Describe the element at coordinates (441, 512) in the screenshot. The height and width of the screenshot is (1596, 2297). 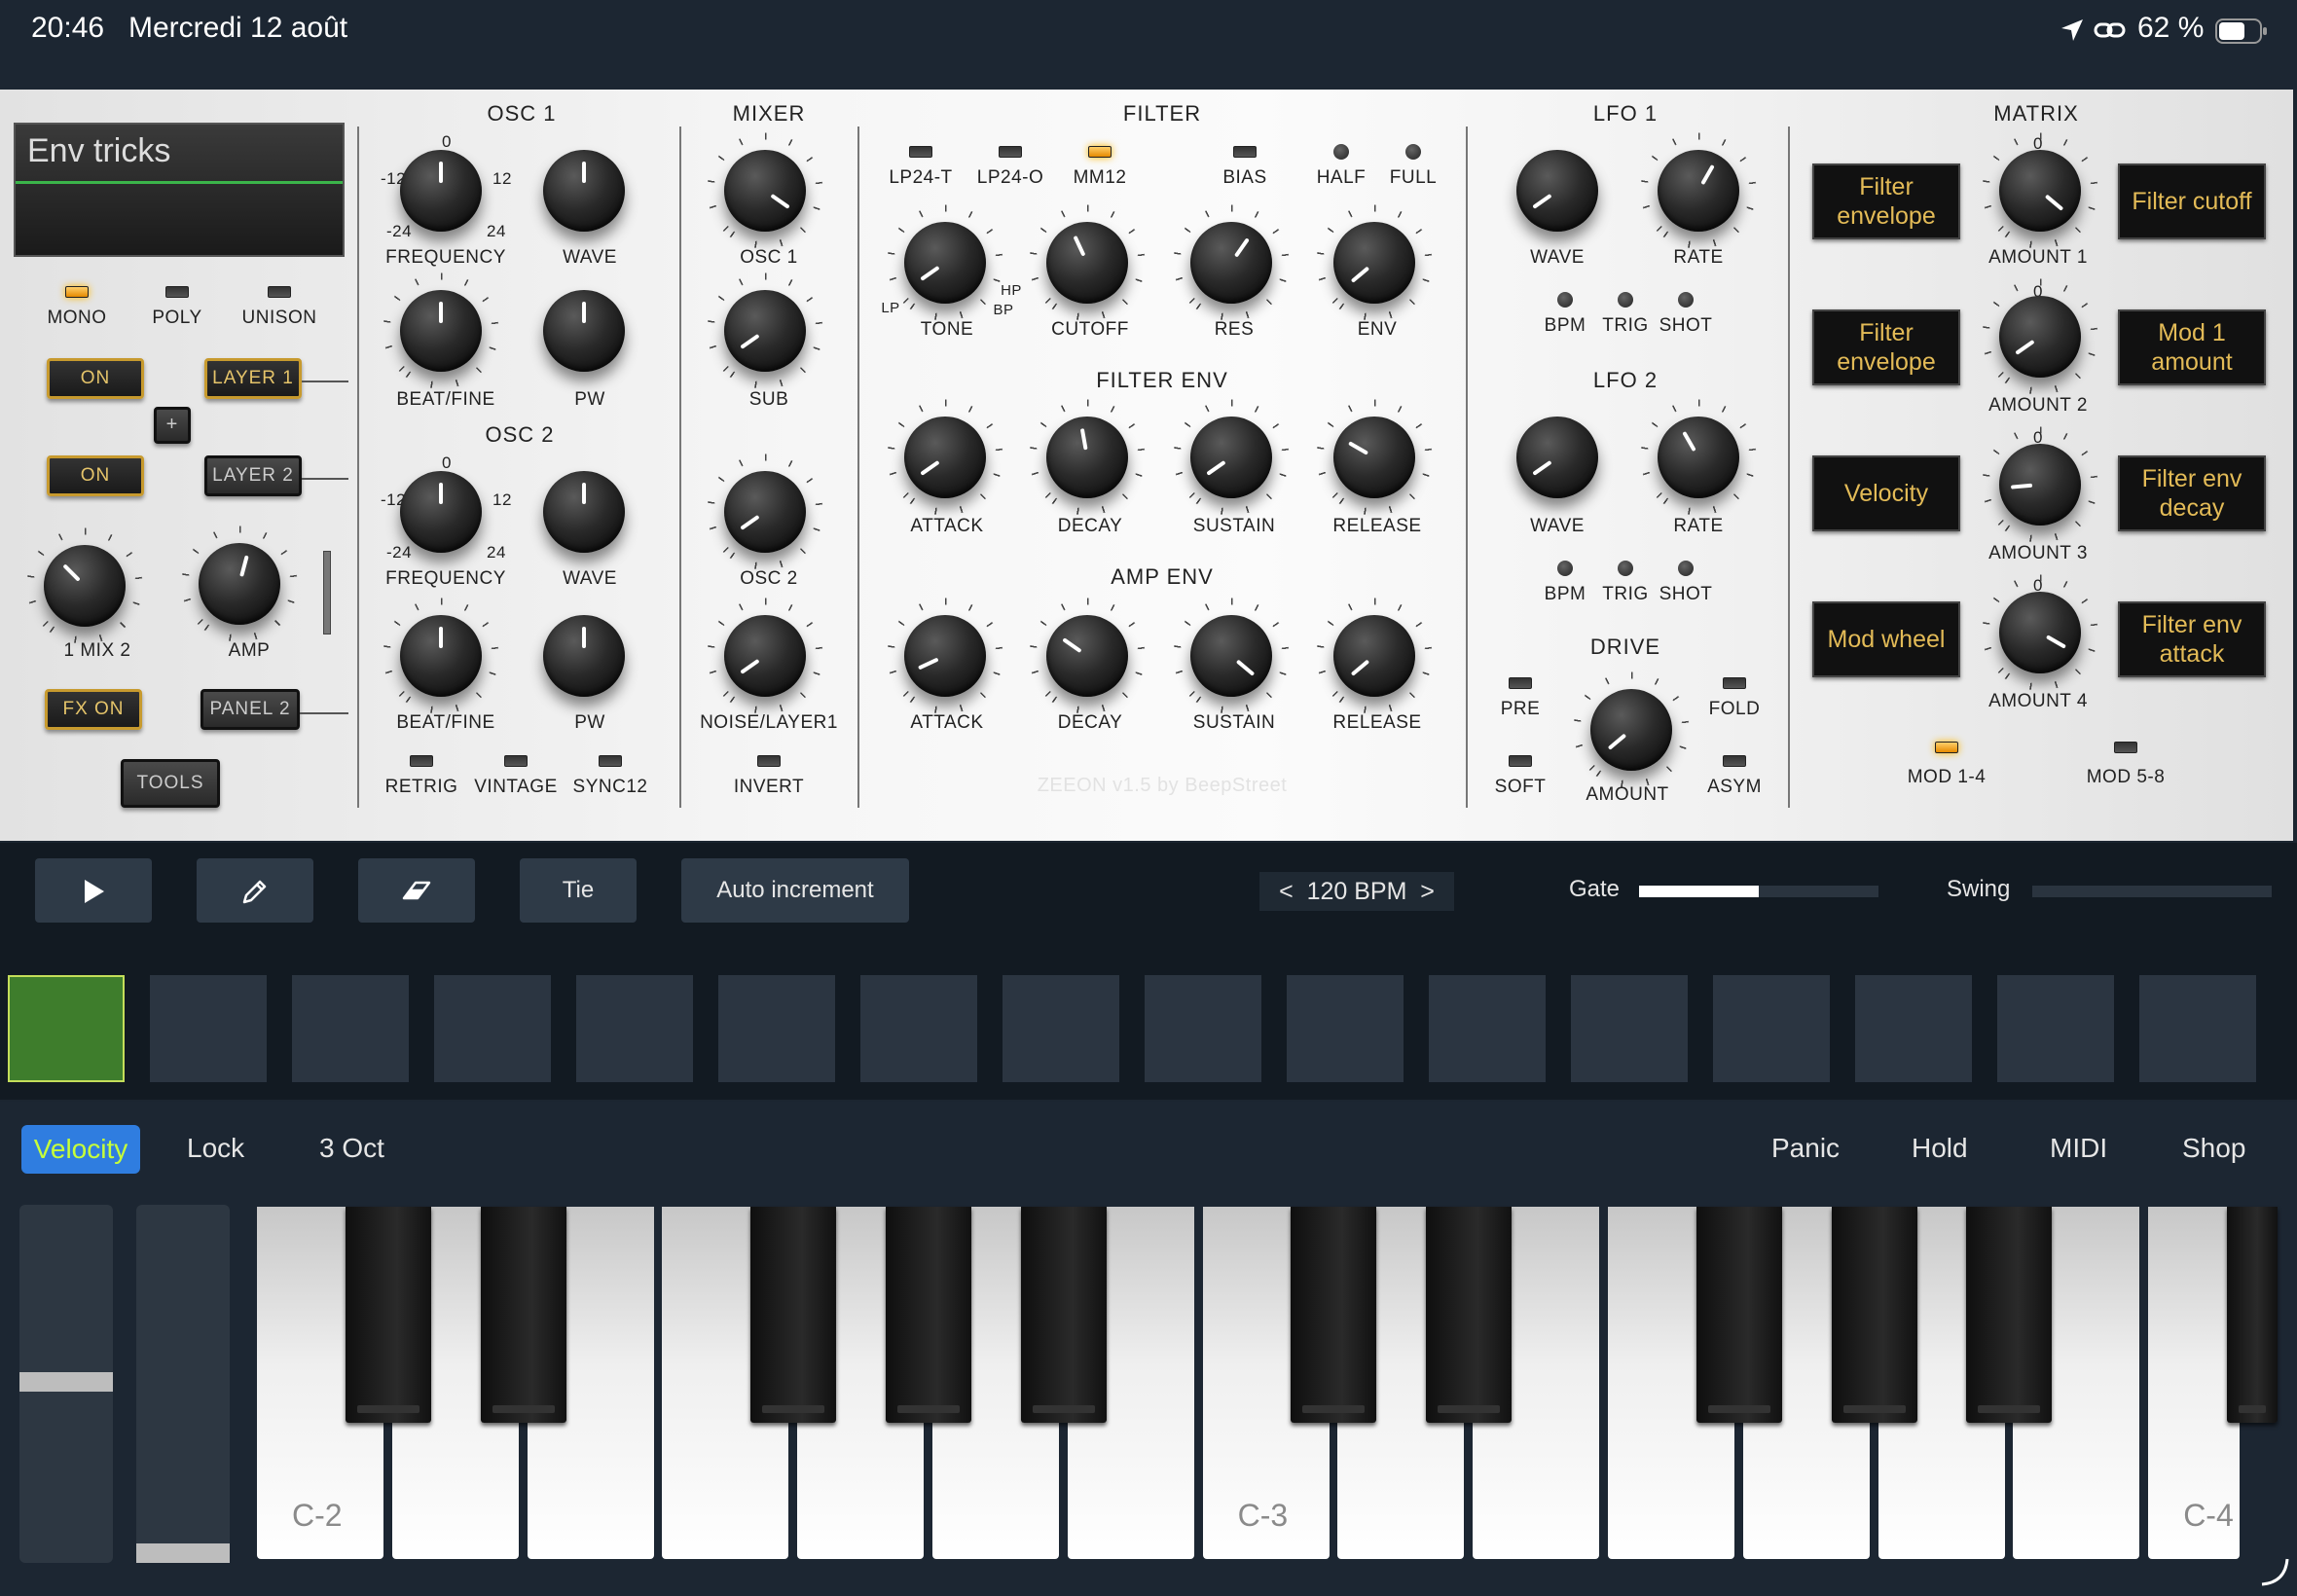
I see `osc2-frequency-knob` at that location.